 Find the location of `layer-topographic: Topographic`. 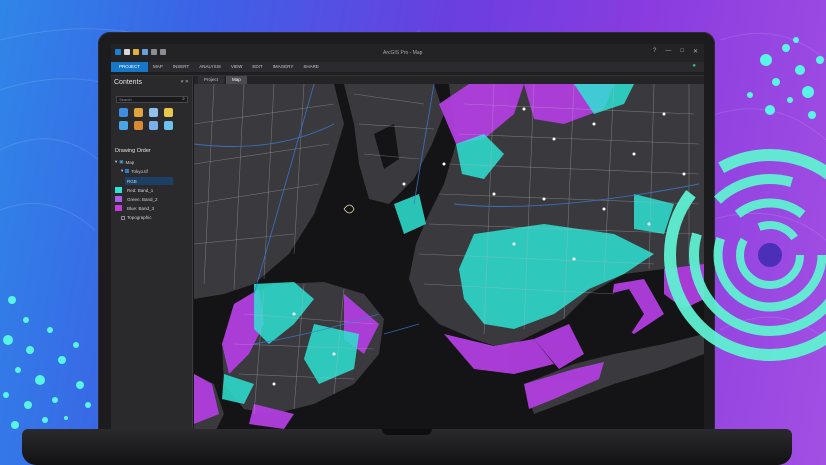

layer-topographic: Topographic is located at coordinates (136, 217).